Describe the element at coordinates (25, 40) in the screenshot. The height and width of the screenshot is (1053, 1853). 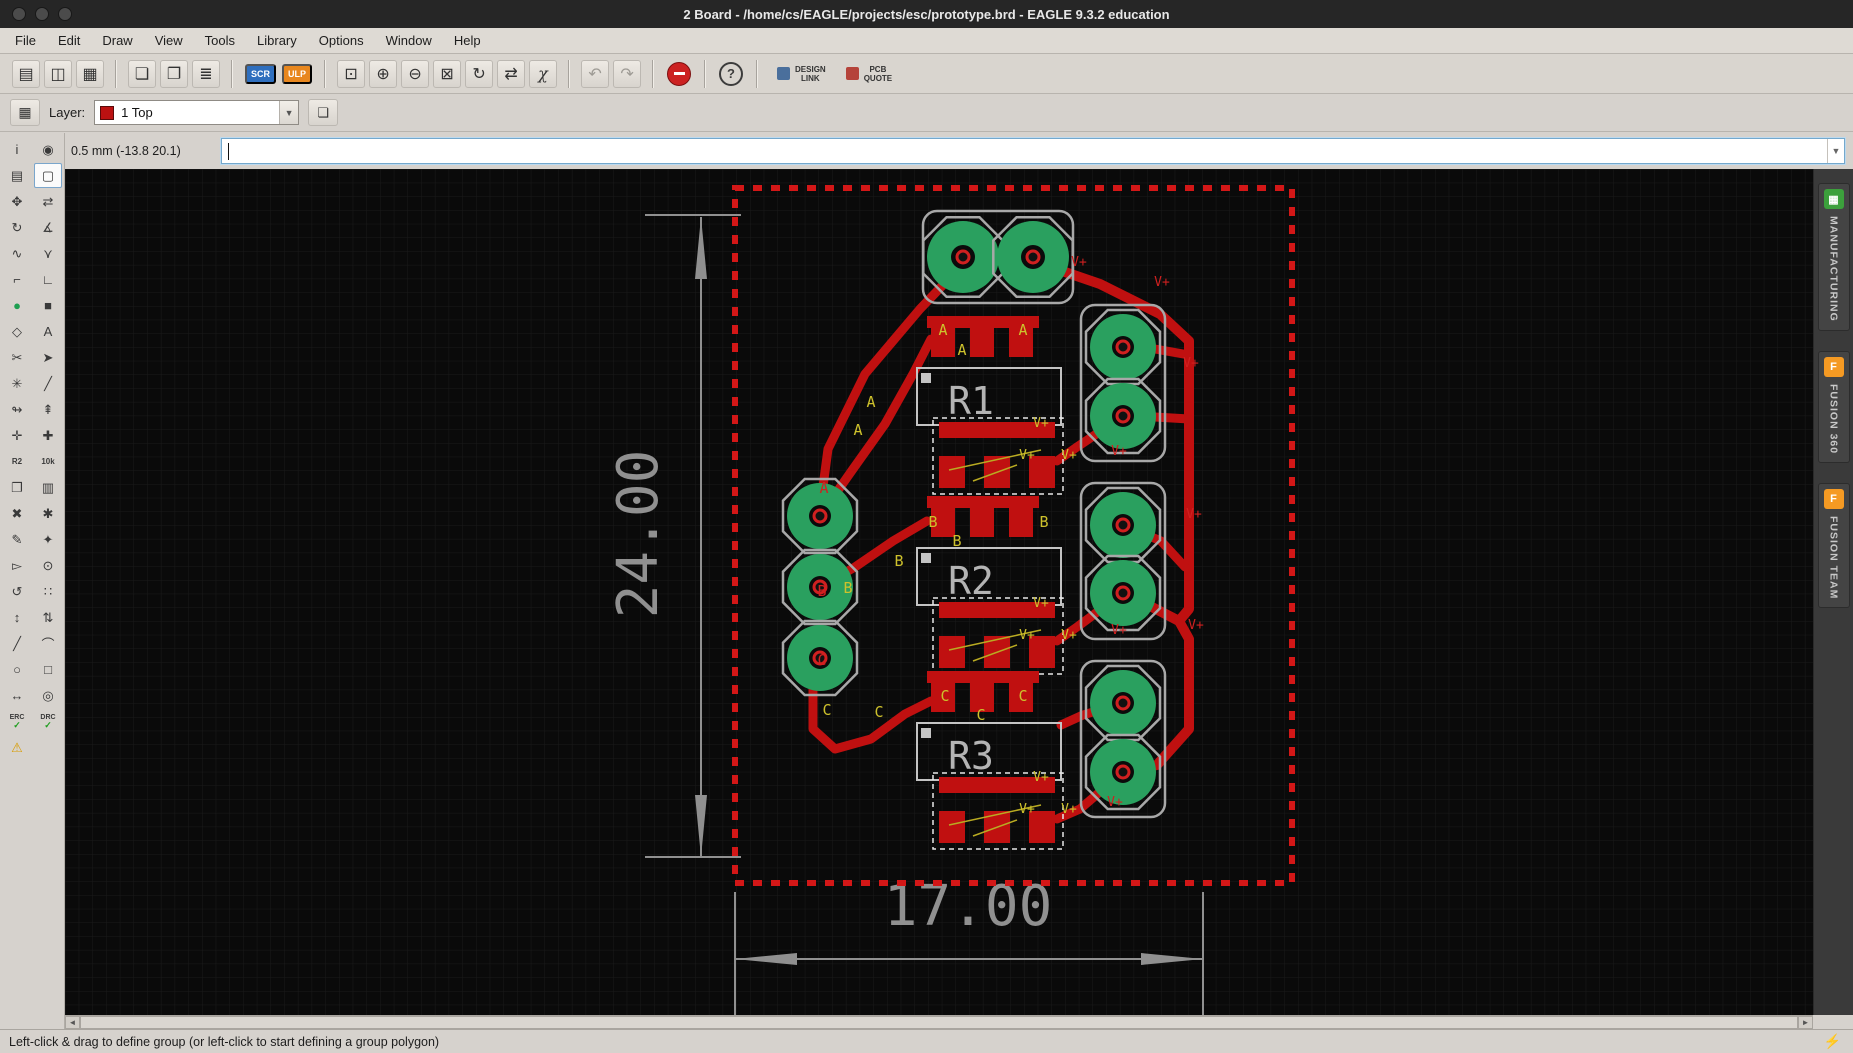
I see `menu-item-file: File` at that location.